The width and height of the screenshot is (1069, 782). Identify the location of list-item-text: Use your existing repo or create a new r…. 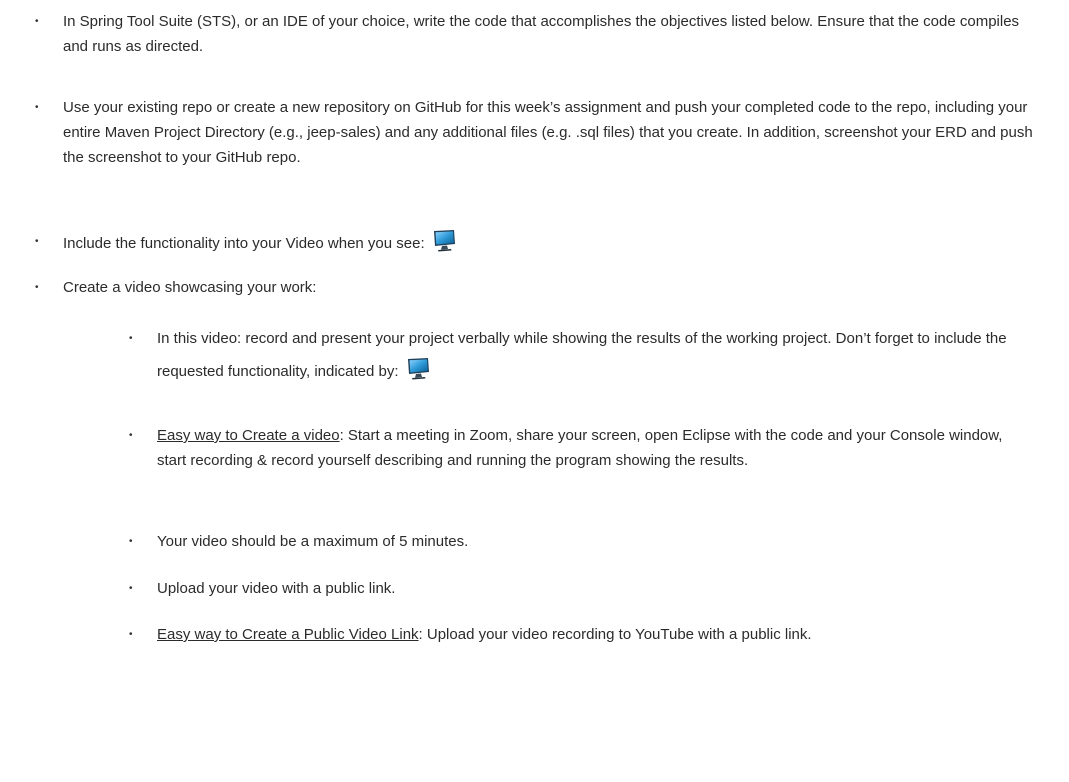
(548, 132).